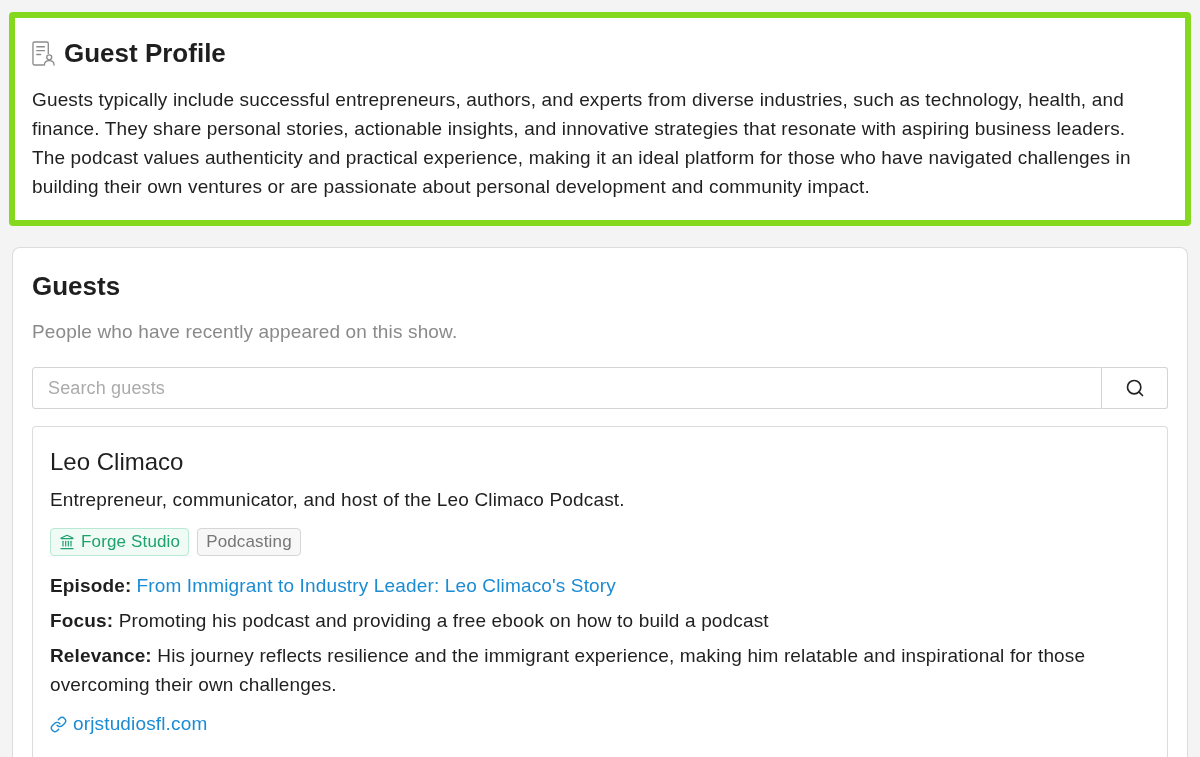  I want to click on section-title: Guests, so click(77, 286).